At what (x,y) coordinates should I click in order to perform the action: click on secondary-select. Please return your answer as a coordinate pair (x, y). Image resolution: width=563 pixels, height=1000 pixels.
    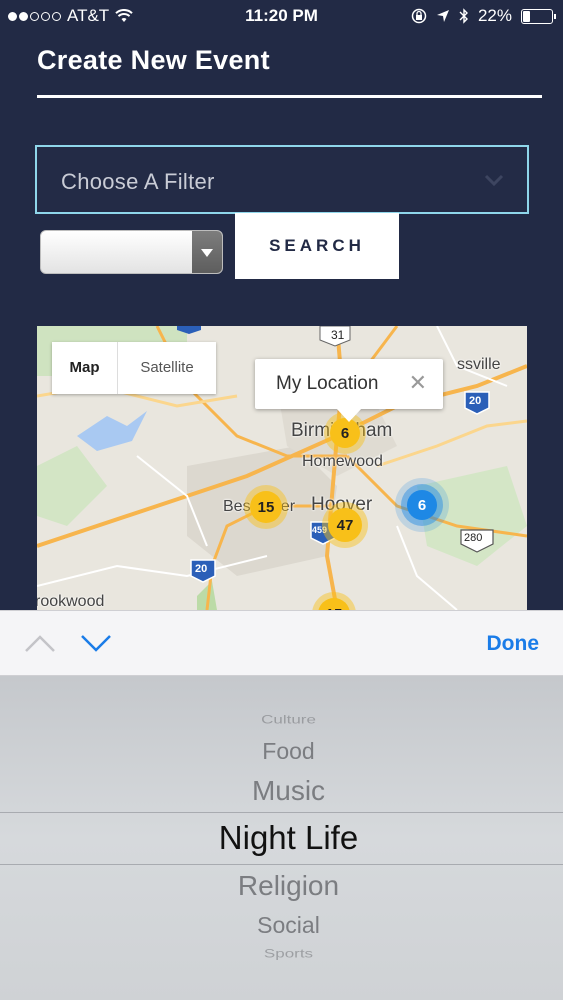
    Looking at the image, I should click on (131, 252).